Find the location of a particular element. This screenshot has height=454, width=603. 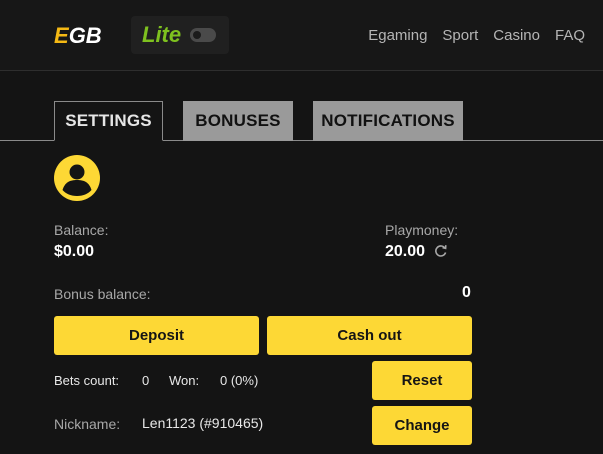

change-nickname-button: Change is located at coordinates (422, 425).